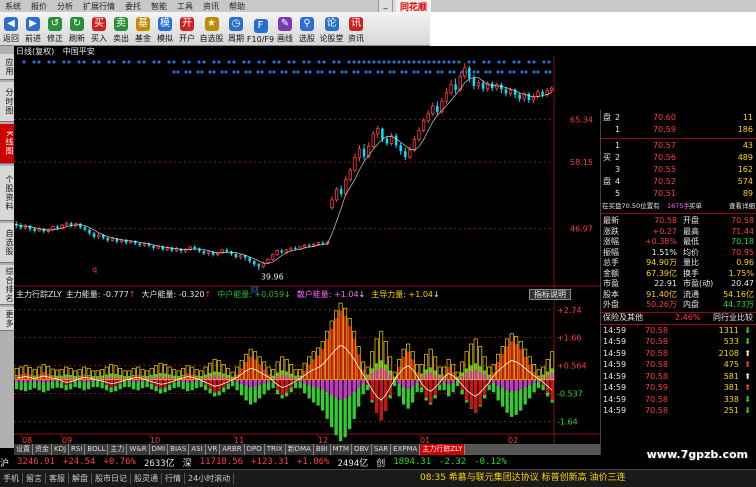 The height and width of the screenshot is (487, 756). What do you see at coordinates (23, 449) in the screenshot?
I see `indicator-tab: 设置` at bounding box center [23, 449].